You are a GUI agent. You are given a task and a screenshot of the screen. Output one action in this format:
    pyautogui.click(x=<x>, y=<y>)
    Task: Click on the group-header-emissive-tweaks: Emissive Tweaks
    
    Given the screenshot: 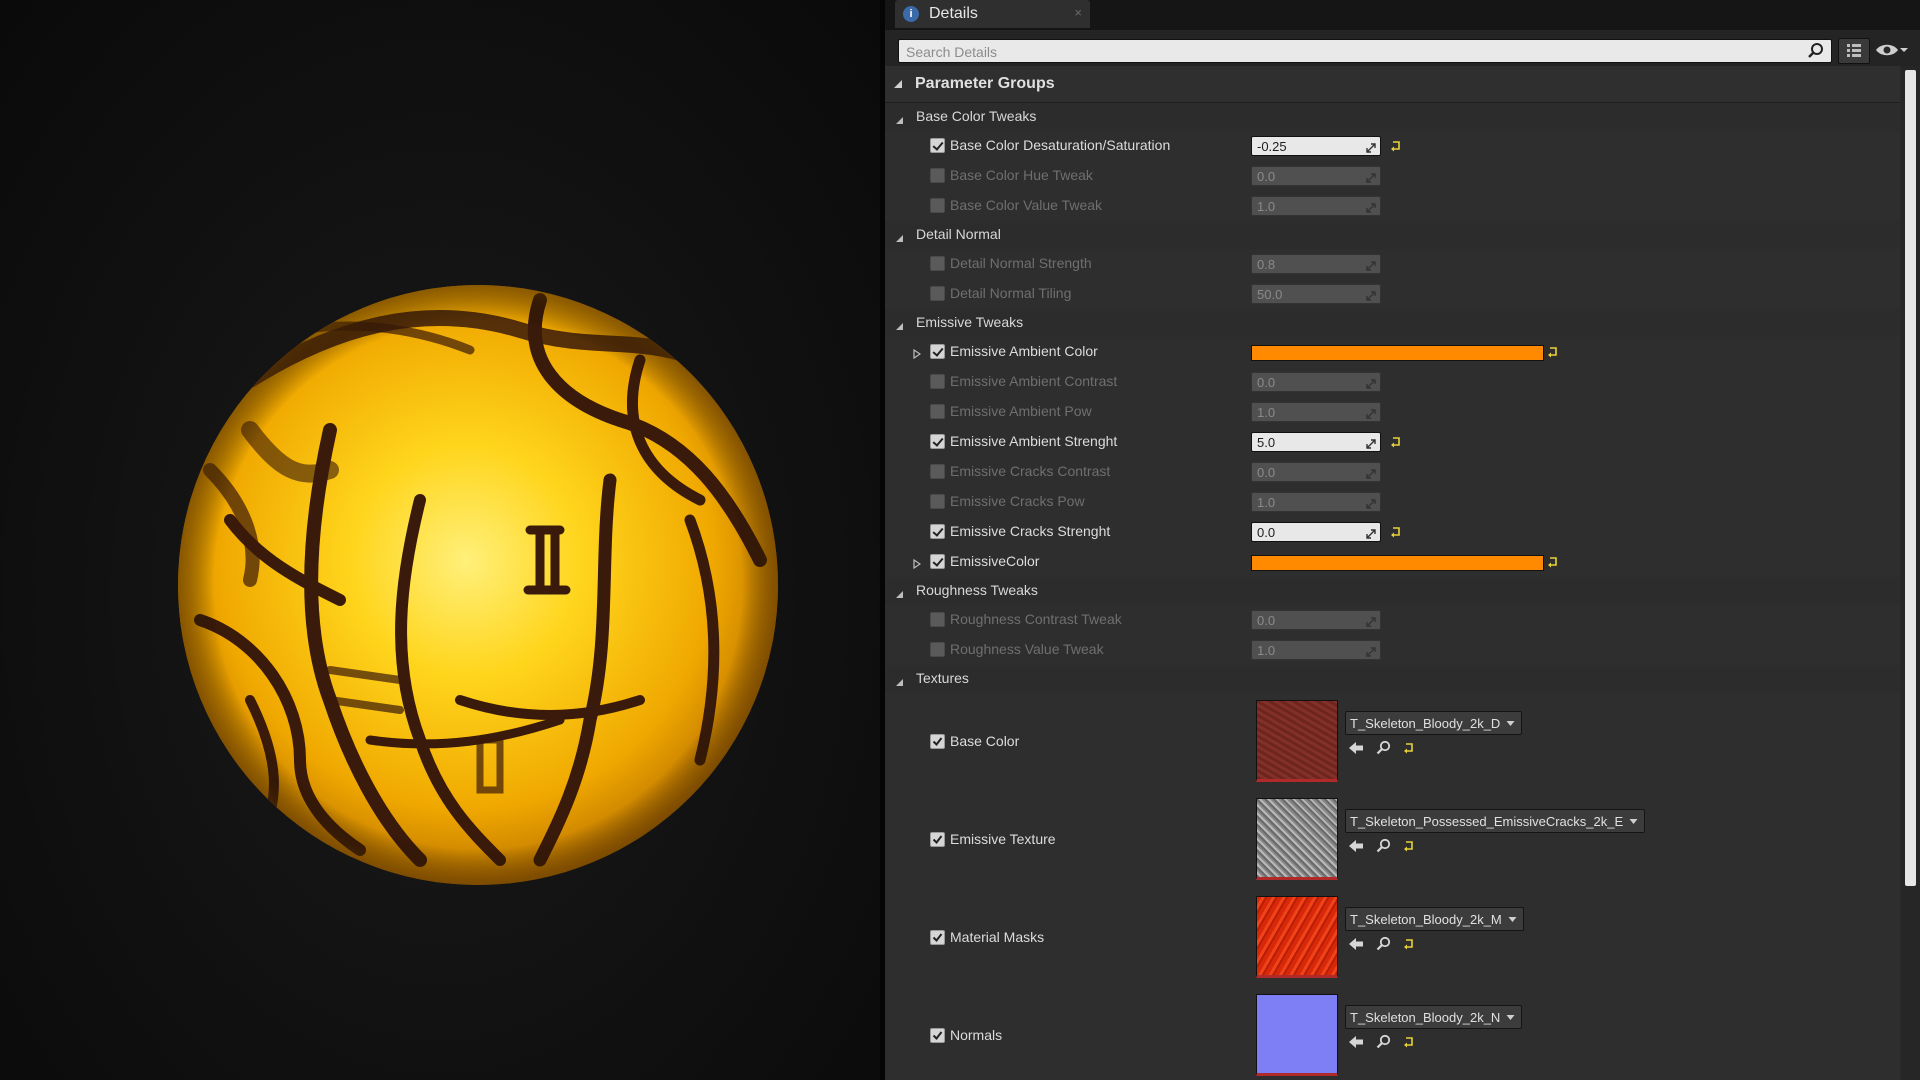 What is the action you would take?
    pyautogui.click(x=1392, y=323)
    